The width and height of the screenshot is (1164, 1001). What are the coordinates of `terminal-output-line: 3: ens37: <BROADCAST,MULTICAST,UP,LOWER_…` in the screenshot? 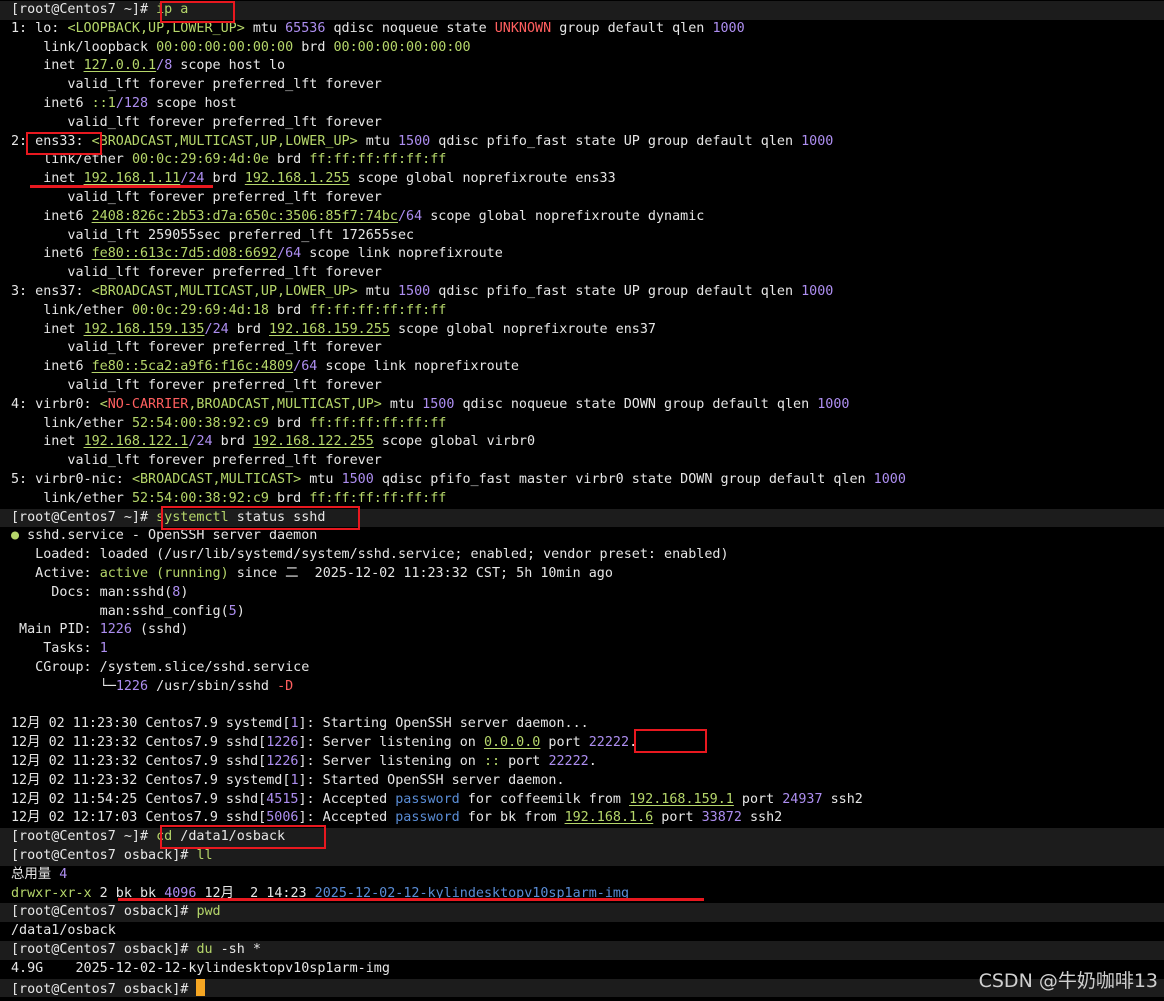 It's located at (582, 292).